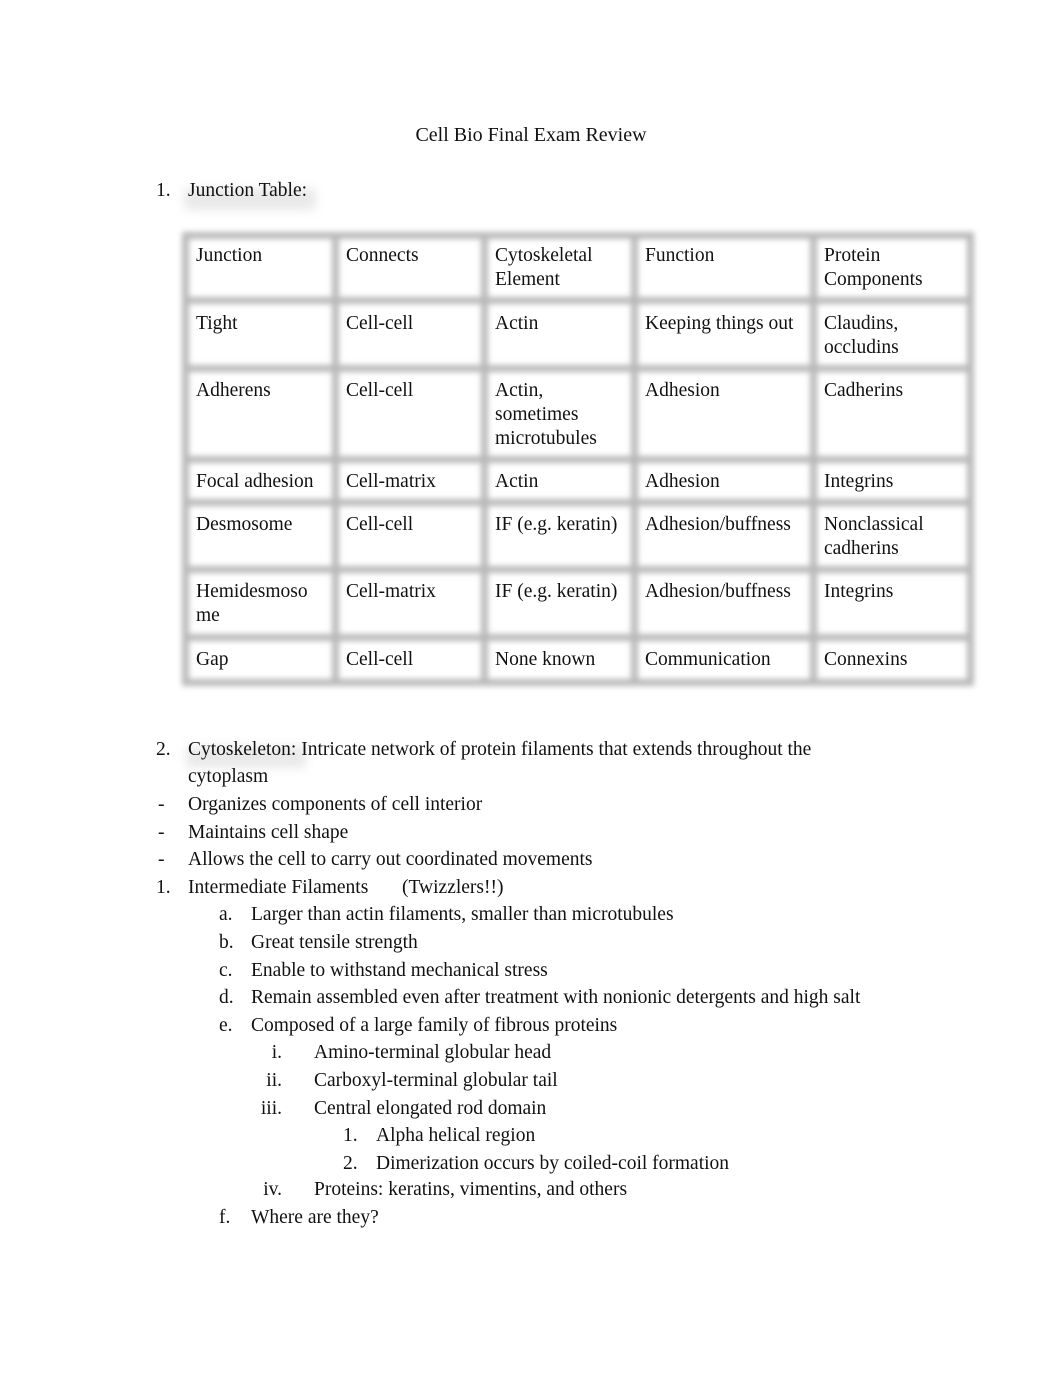 The width and height of the screenshot is (1062, 1377). I want to click on list-marker: e., so click(226, 1025).